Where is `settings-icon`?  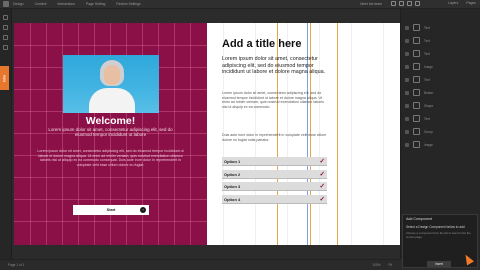 settings-icon is located at coordinates (417, 3).